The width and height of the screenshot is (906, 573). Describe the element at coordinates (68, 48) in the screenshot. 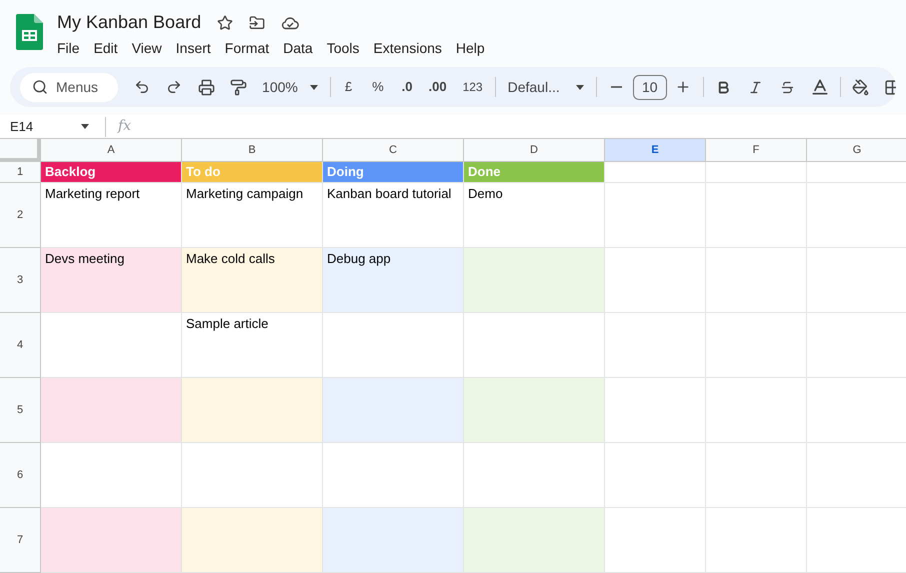

I see `menu-item: File` at that location.